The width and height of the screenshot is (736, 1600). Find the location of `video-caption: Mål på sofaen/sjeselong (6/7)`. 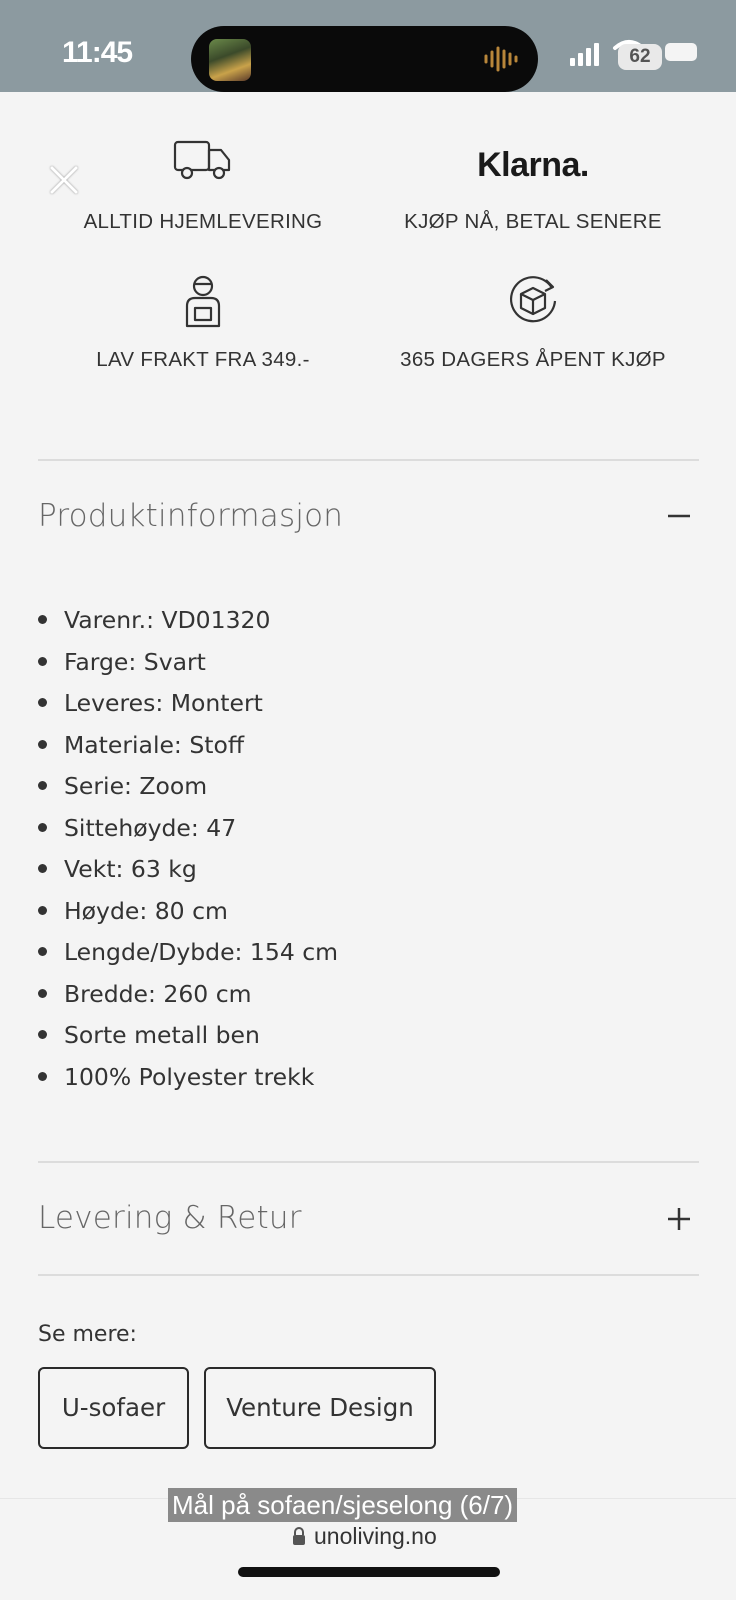

video-caption: Mål på sofaen/sjeselong (6/7) is located at coordinates (343, 1505).